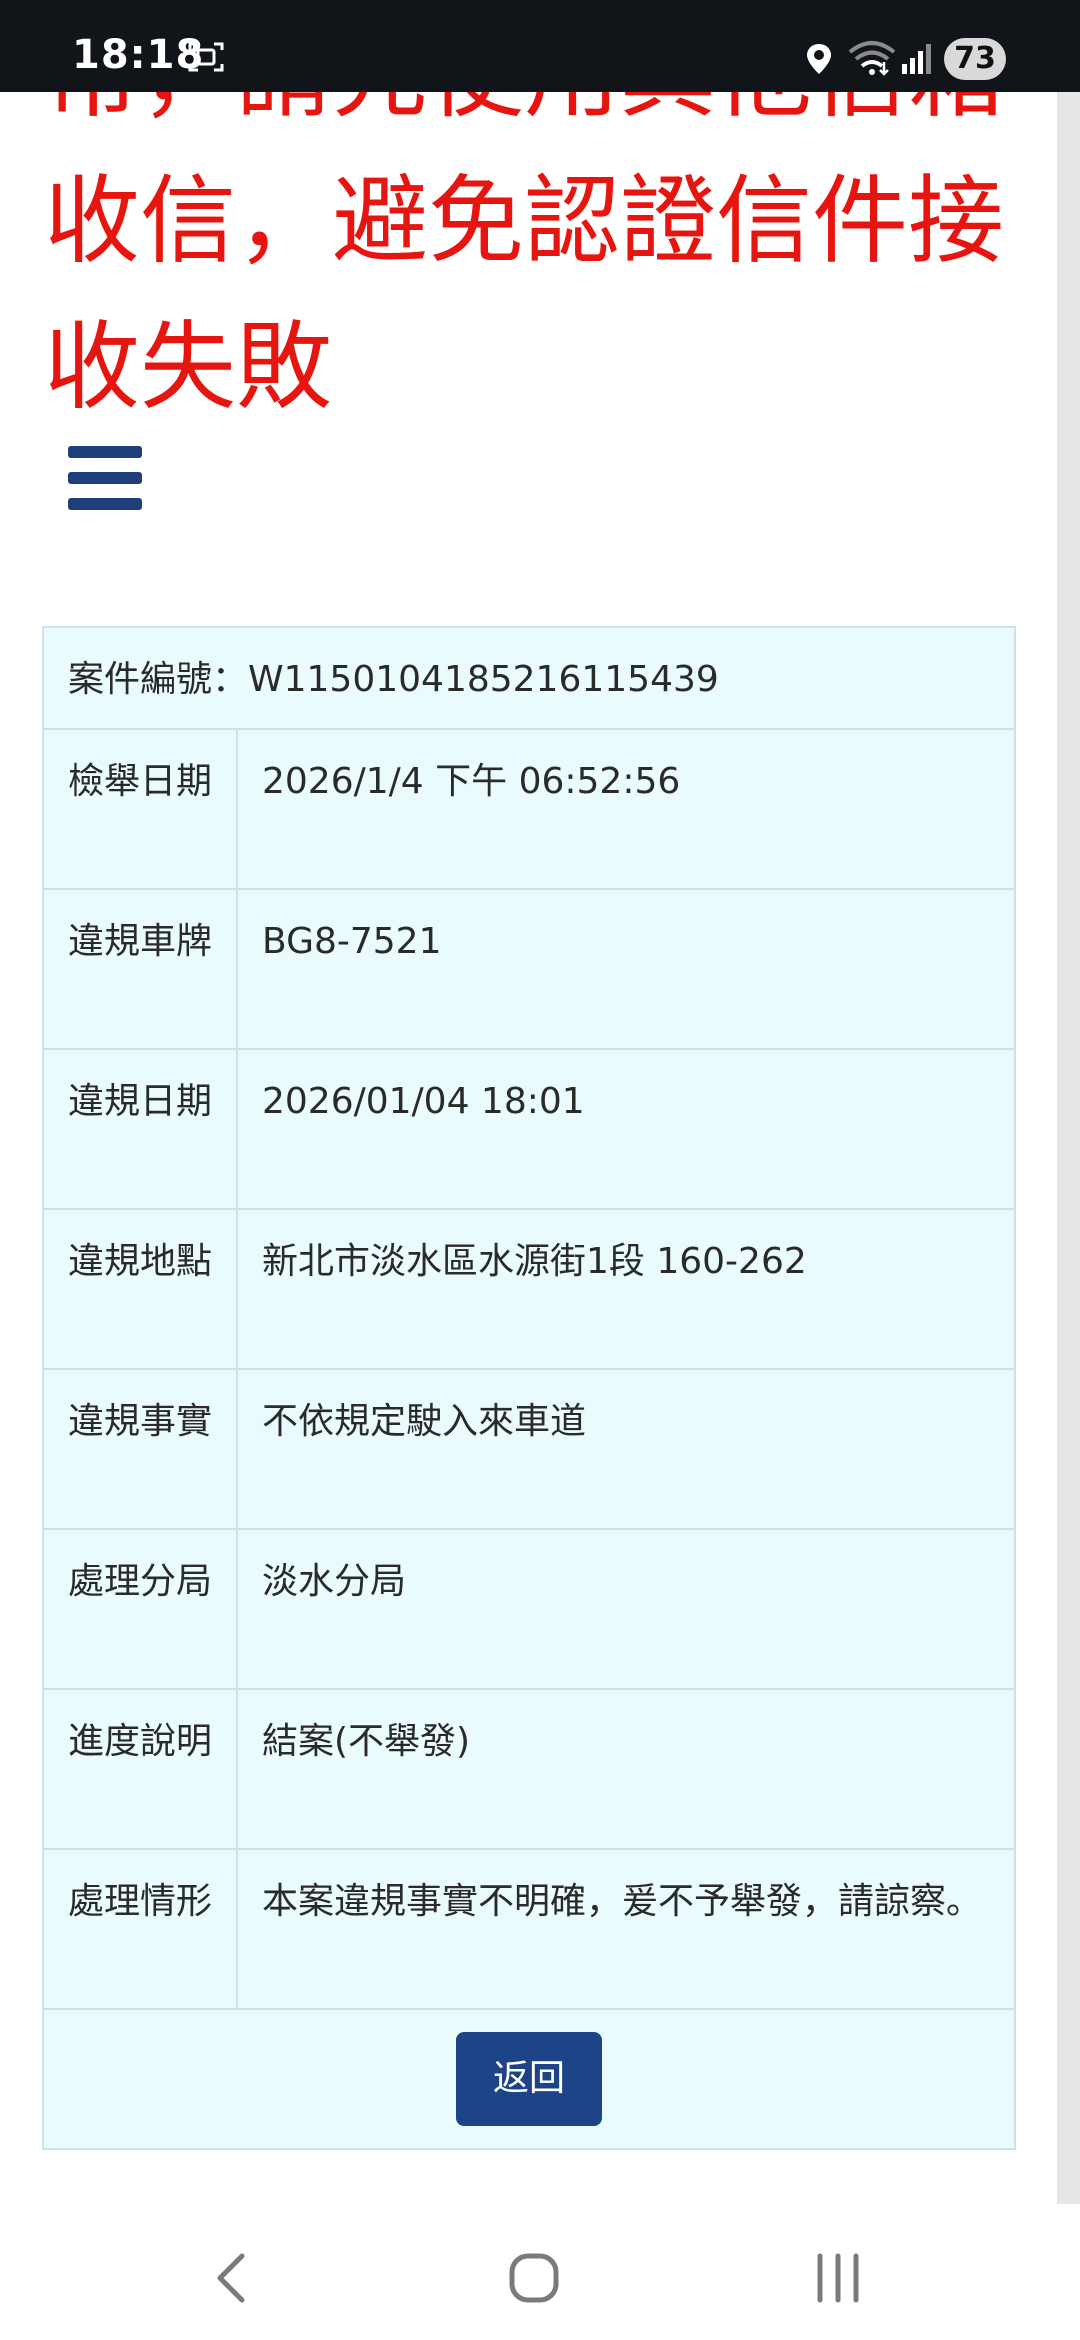 The width and height of the screenshot is (1080, 2340). Describe the element at coordinates (626, 1769) in the screenshot. I see `row-value-progress: 結案(不舉發)` at that location.